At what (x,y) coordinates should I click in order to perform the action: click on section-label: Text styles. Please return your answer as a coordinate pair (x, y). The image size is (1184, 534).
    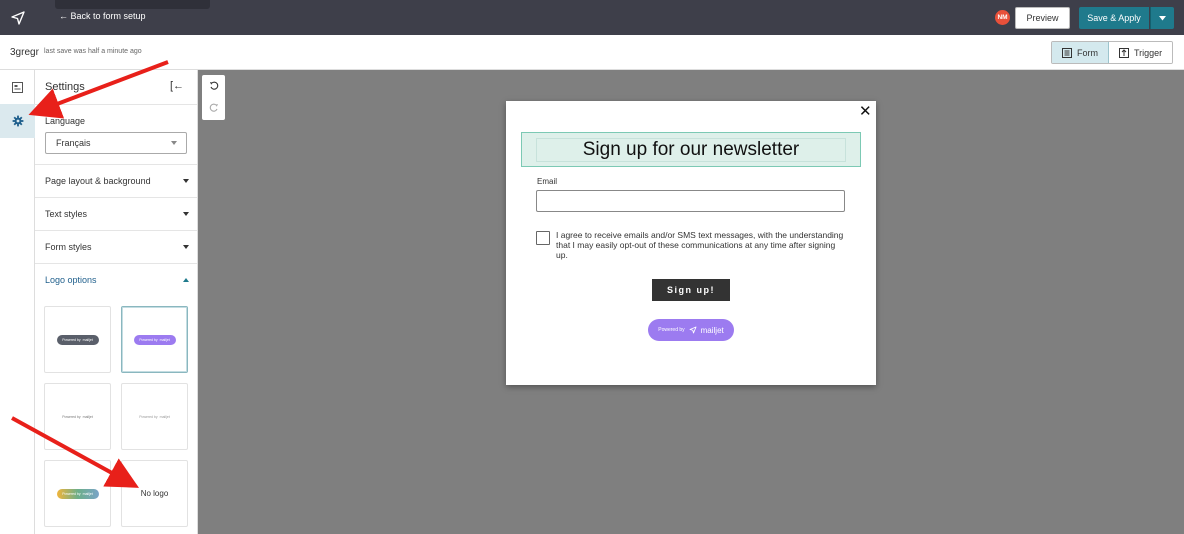
    Looking at the image, I should click on (66, 214).